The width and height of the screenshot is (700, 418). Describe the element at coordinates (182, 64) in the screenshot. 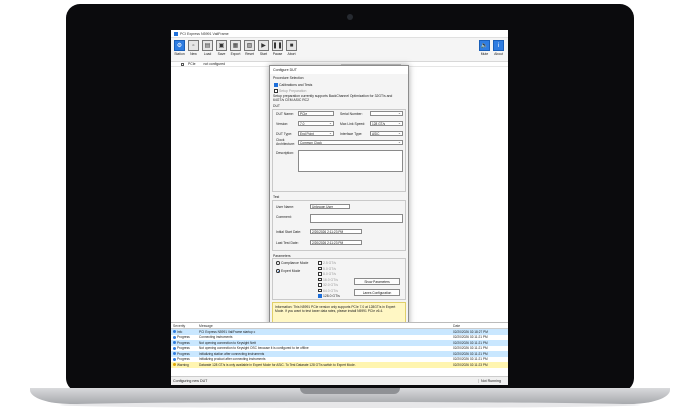

I see `config-checkbox` at that location.